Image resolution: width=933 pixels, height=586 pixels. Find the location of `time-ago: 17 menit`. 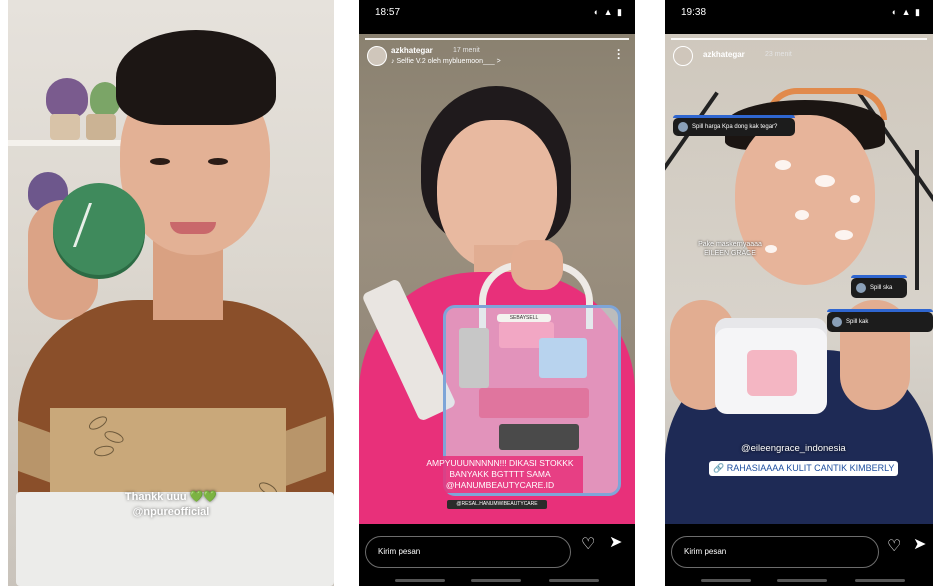

time-ago: 17 menit is located at coordinates (466, 50).